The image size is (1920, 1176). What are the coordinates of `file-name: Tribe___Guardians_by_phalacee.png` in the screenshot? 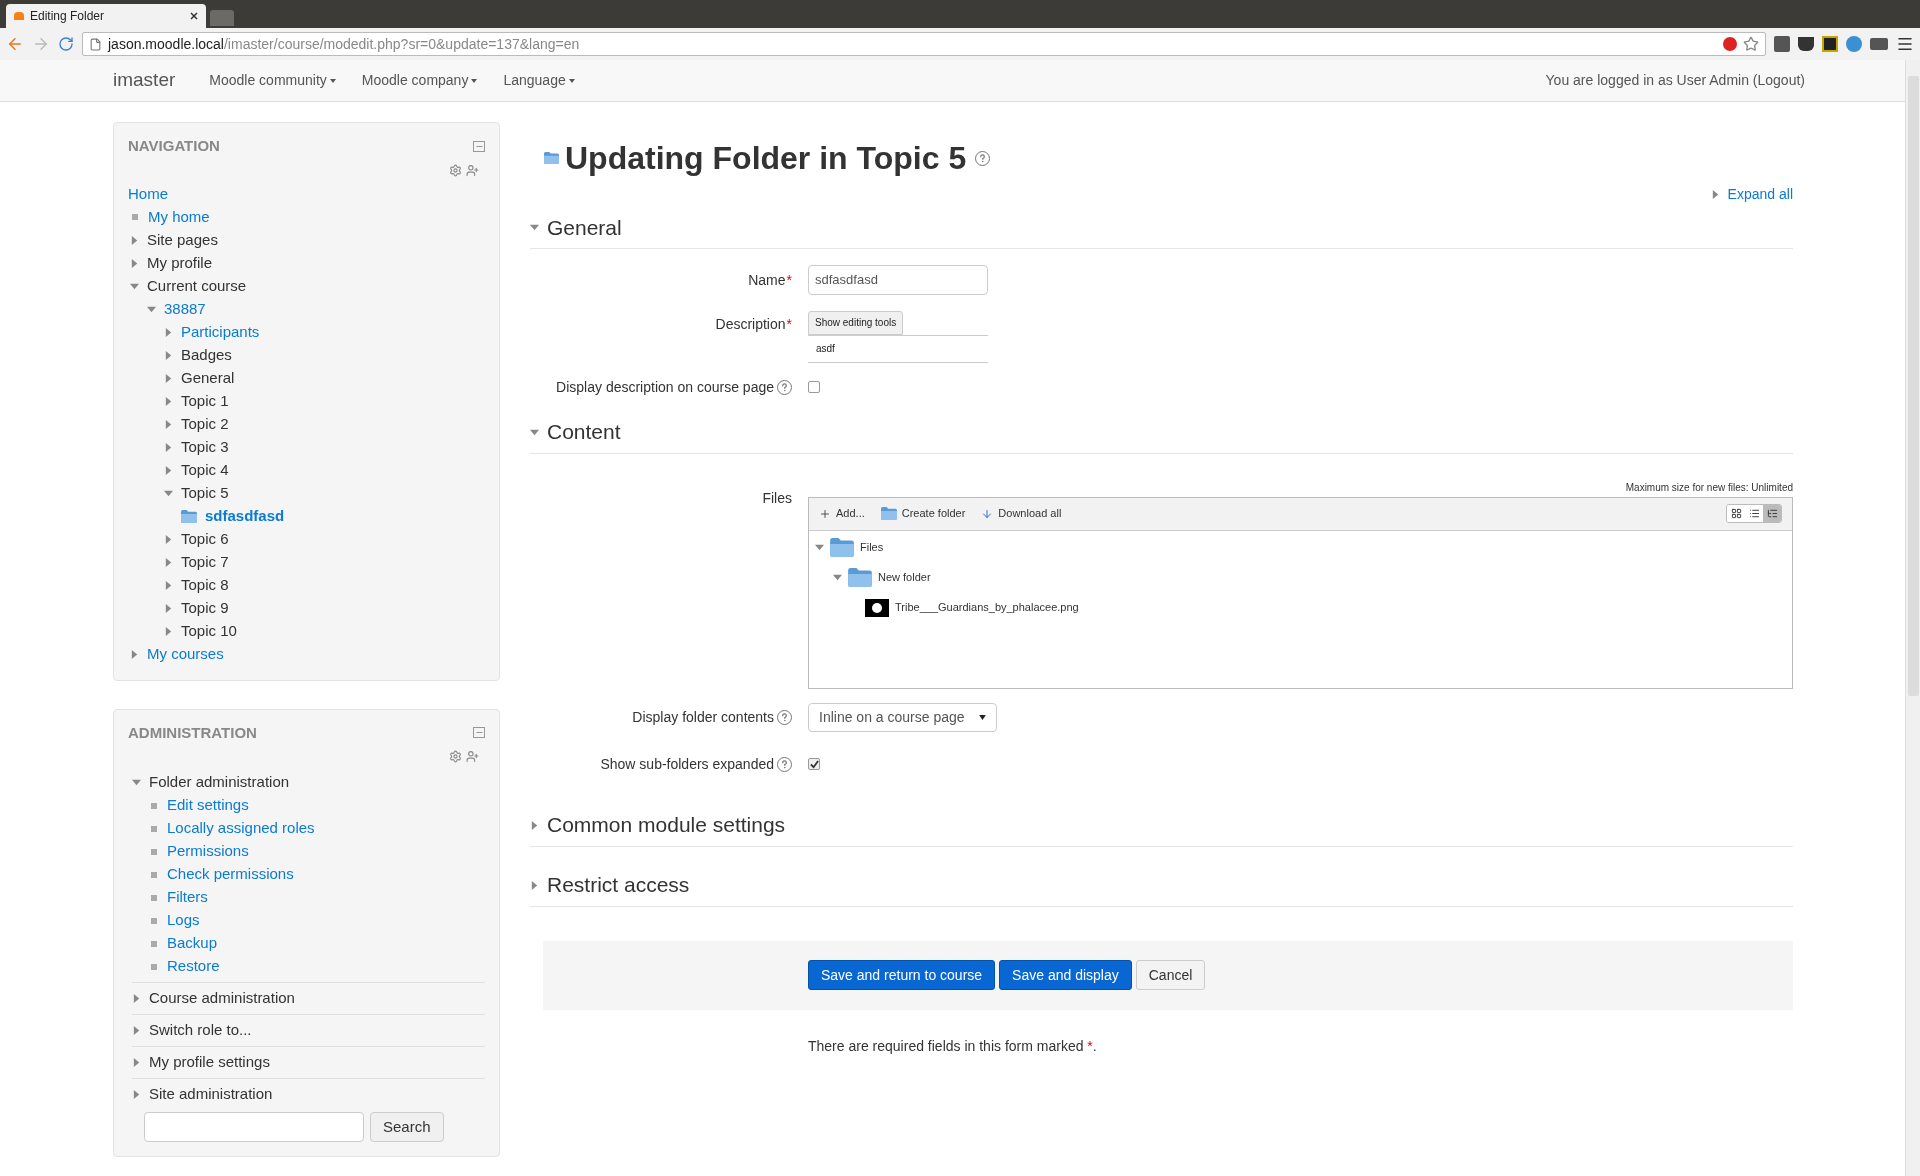 It's located at (987, 607).